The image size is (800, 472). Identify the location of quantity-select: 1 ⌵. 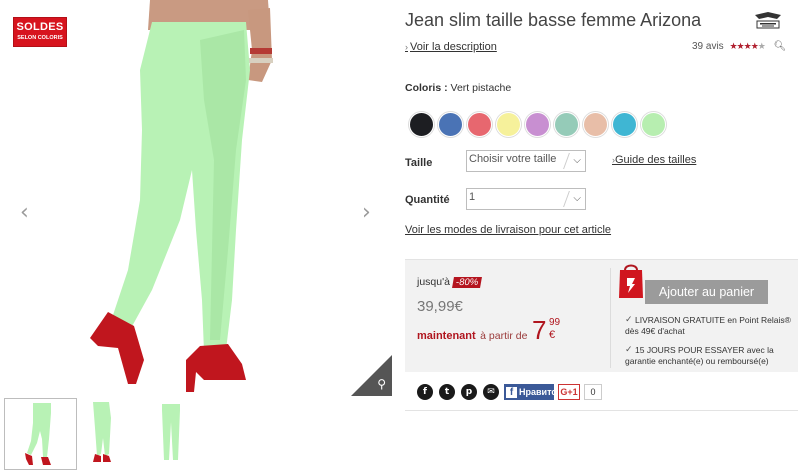
(526, 199).